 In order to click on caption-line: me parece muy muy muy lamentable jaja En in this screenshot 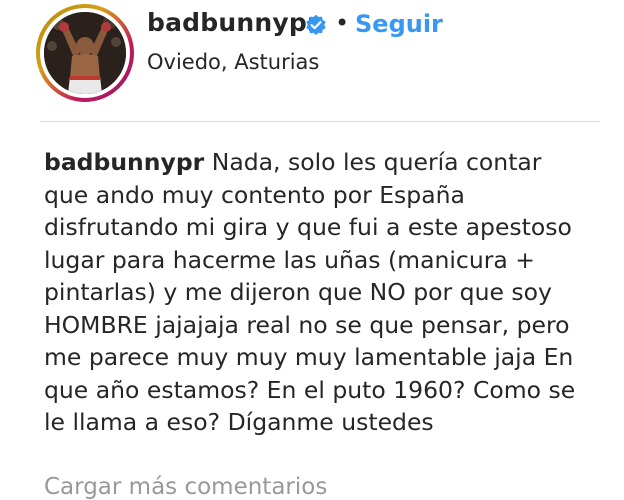, I will do `click(309, 357)`.